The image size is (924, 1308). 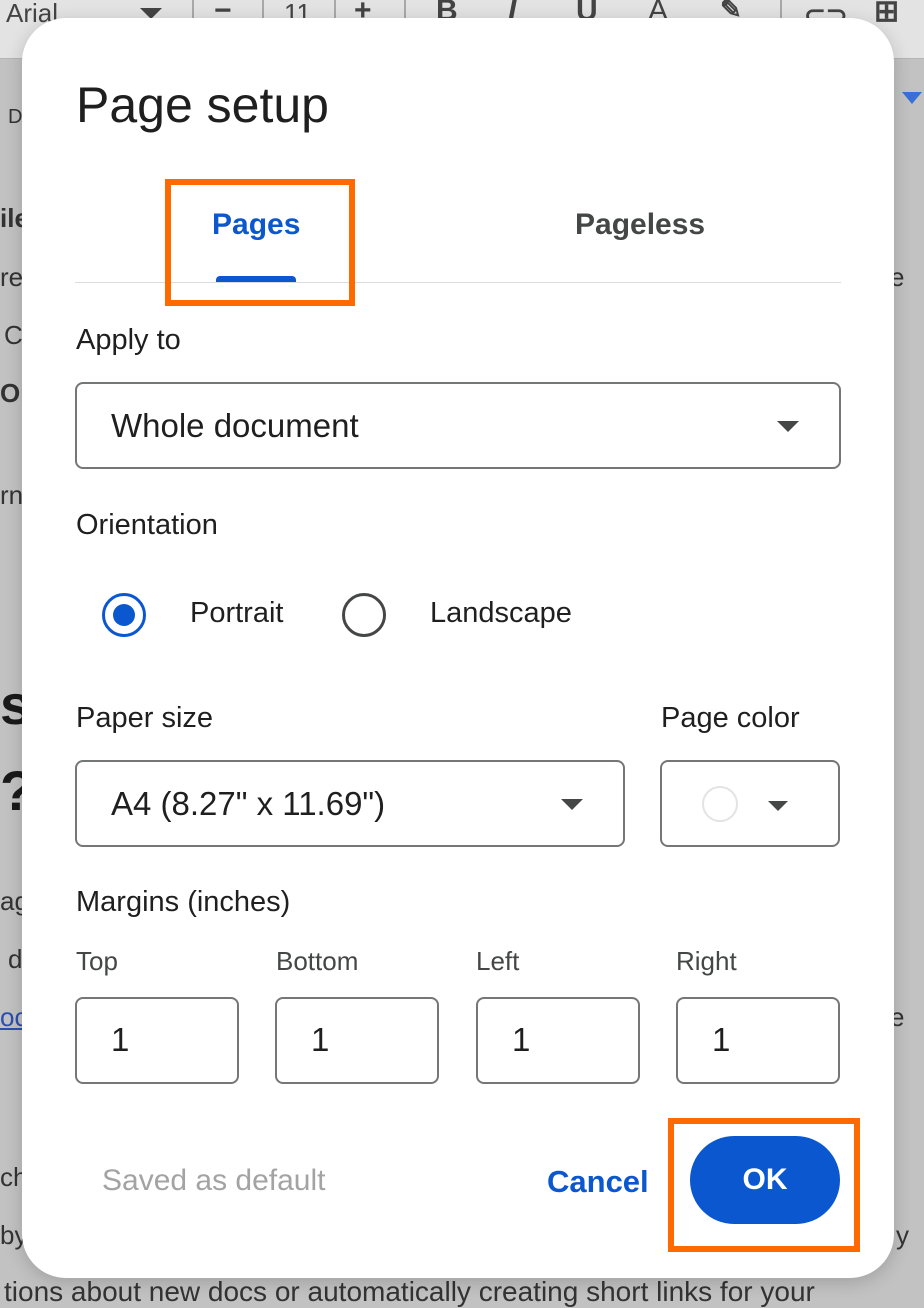 What do you see at coordinates (15, 959) in the screenshot?
I see `doc-fragment: d` at bounding box center [15, 959].